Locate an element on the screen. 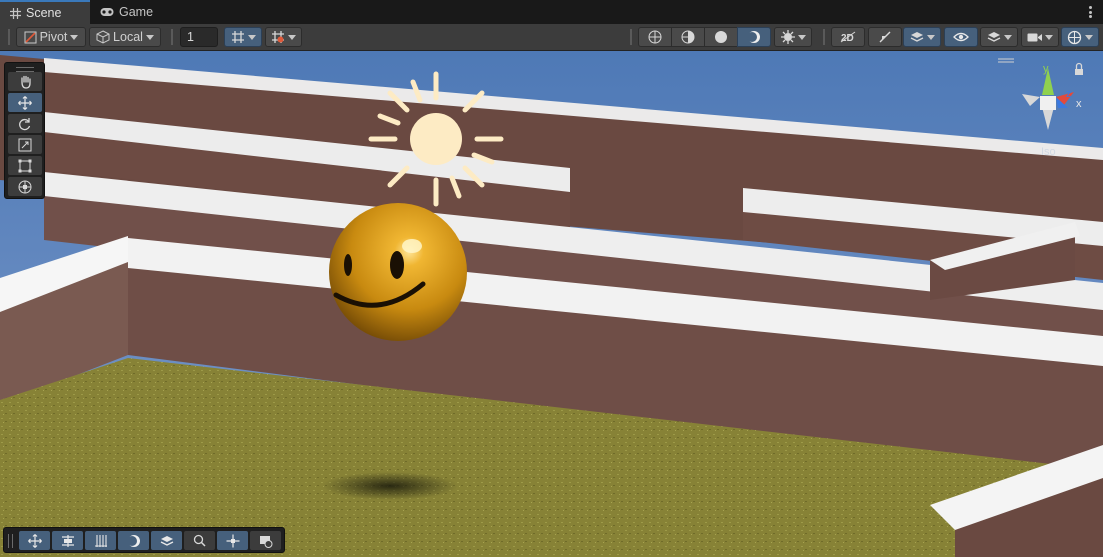  camera-preview-icon is located at coordinates (265, 541).